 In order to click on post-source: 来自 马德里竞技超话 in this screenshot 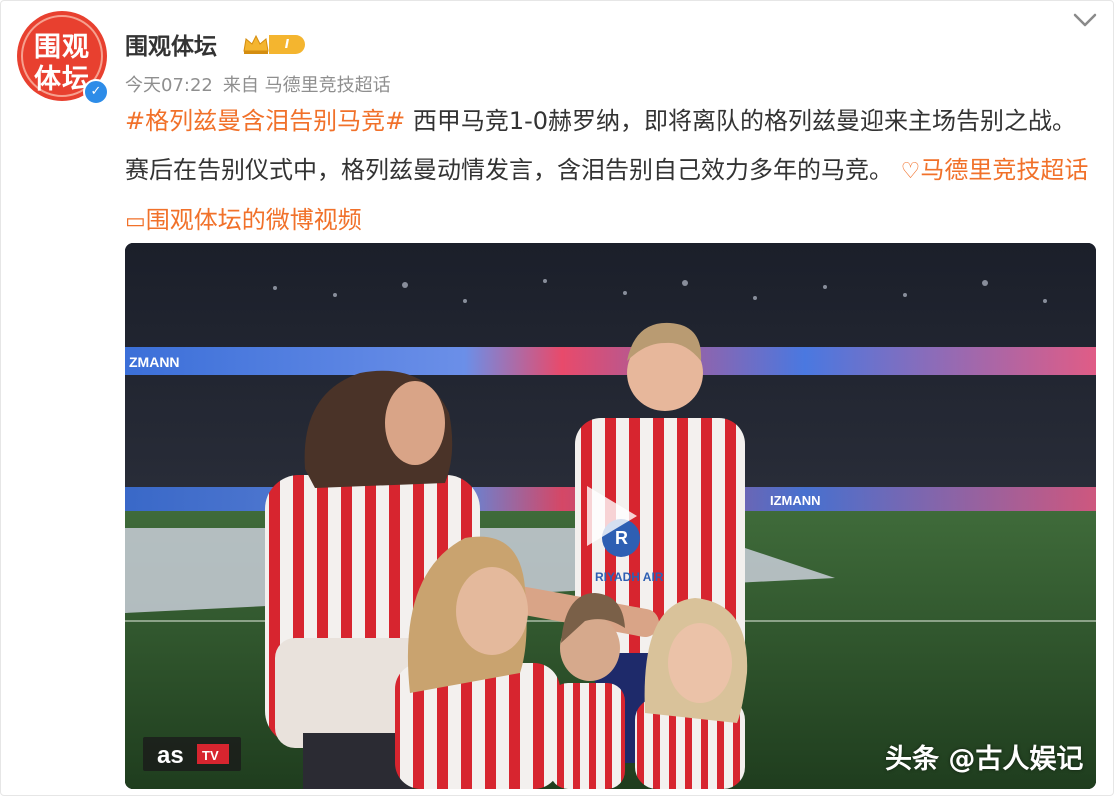, I will do `click(307, 85)`.